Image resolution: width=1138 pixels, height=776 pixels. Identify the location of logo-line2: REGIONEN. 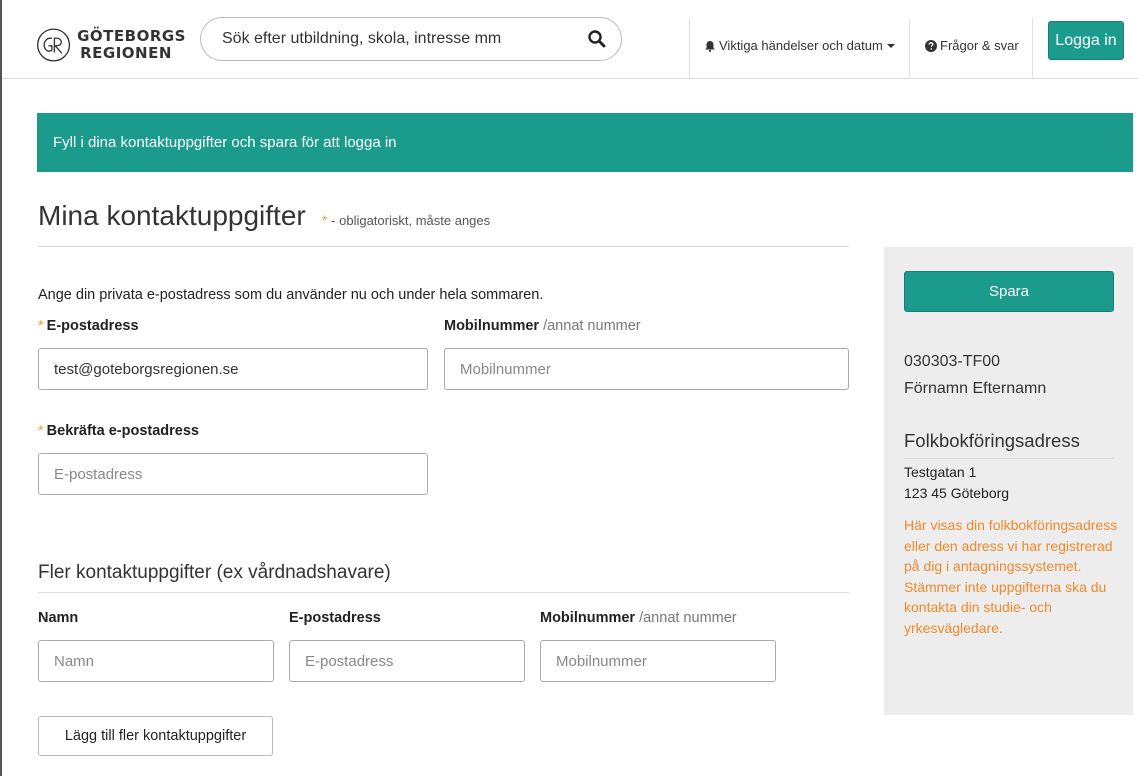
(126, 53).